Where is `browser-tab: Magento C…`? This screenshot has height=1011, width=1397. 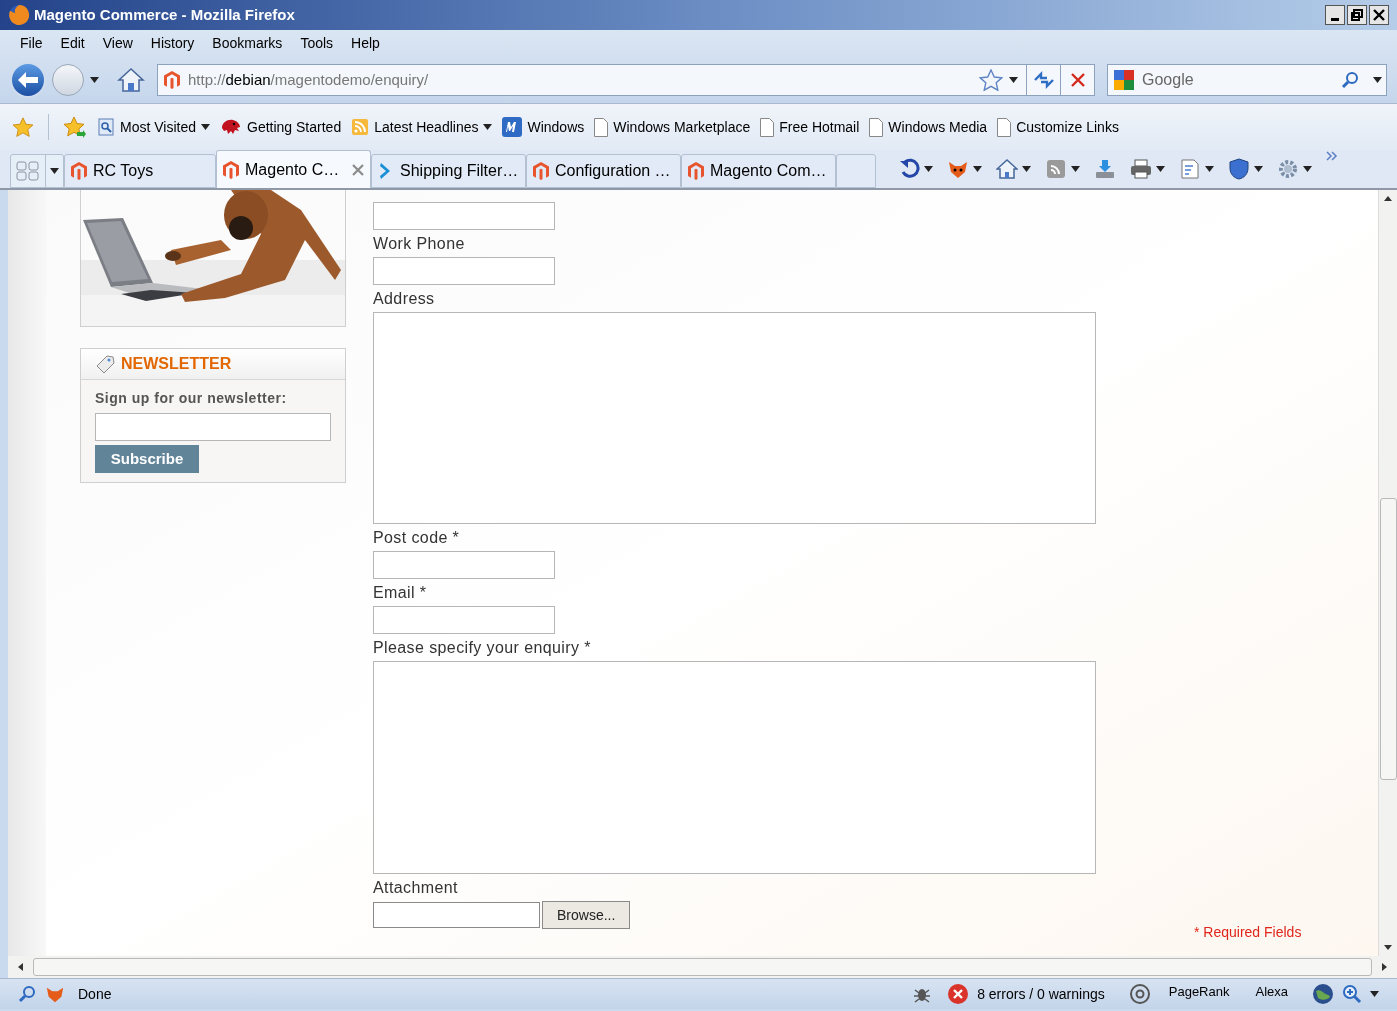 browser-tab: Magento C… is located at coordinates (293, 169).